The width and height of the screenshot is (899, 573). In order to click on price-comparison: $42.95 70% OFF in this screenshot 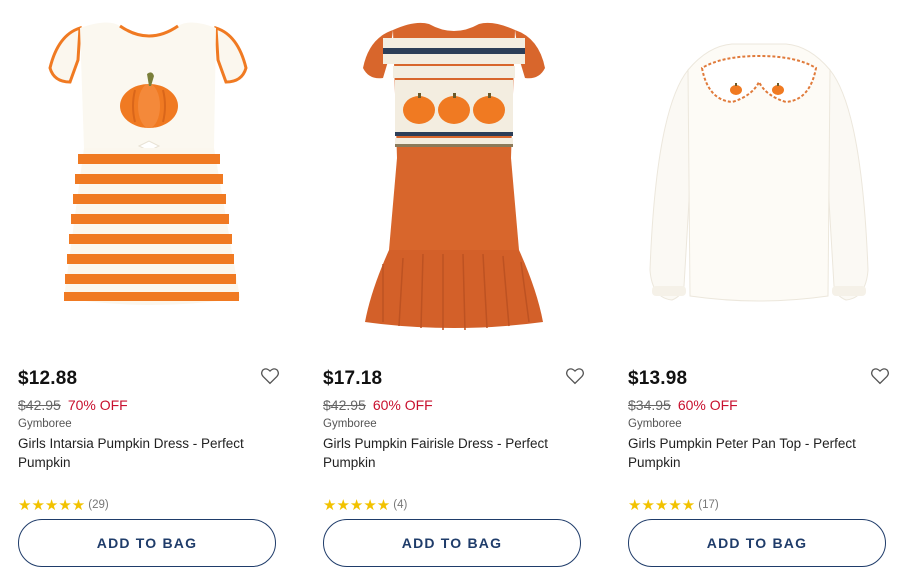, I will do `click(73, 405)`.